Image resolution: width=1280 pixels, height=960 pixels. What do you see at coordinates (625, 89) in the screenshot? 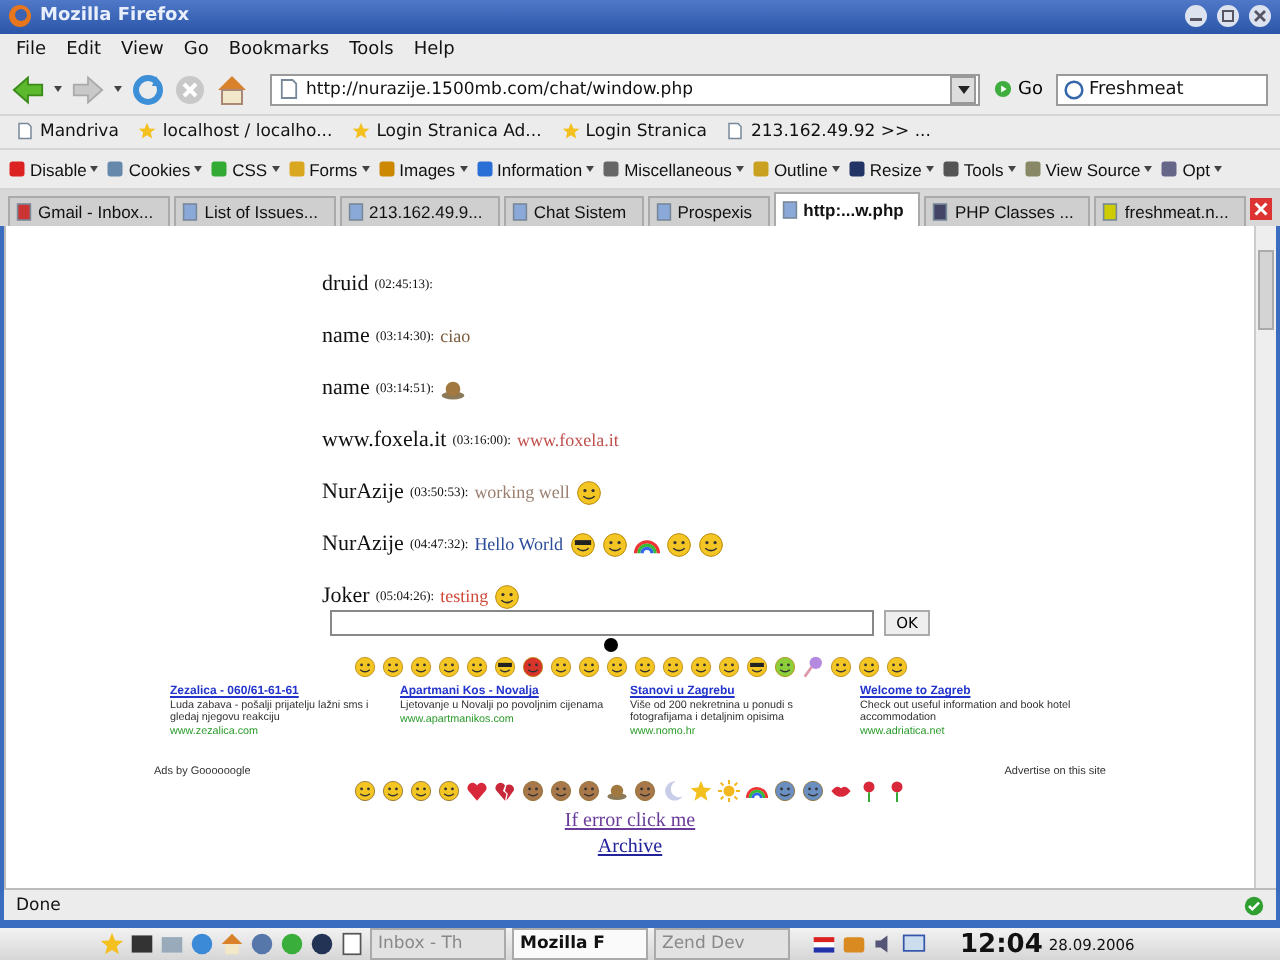
I see `address-field: http://nurazije.1500mb.com/chat/window.php` at bounding box center [625, 89].